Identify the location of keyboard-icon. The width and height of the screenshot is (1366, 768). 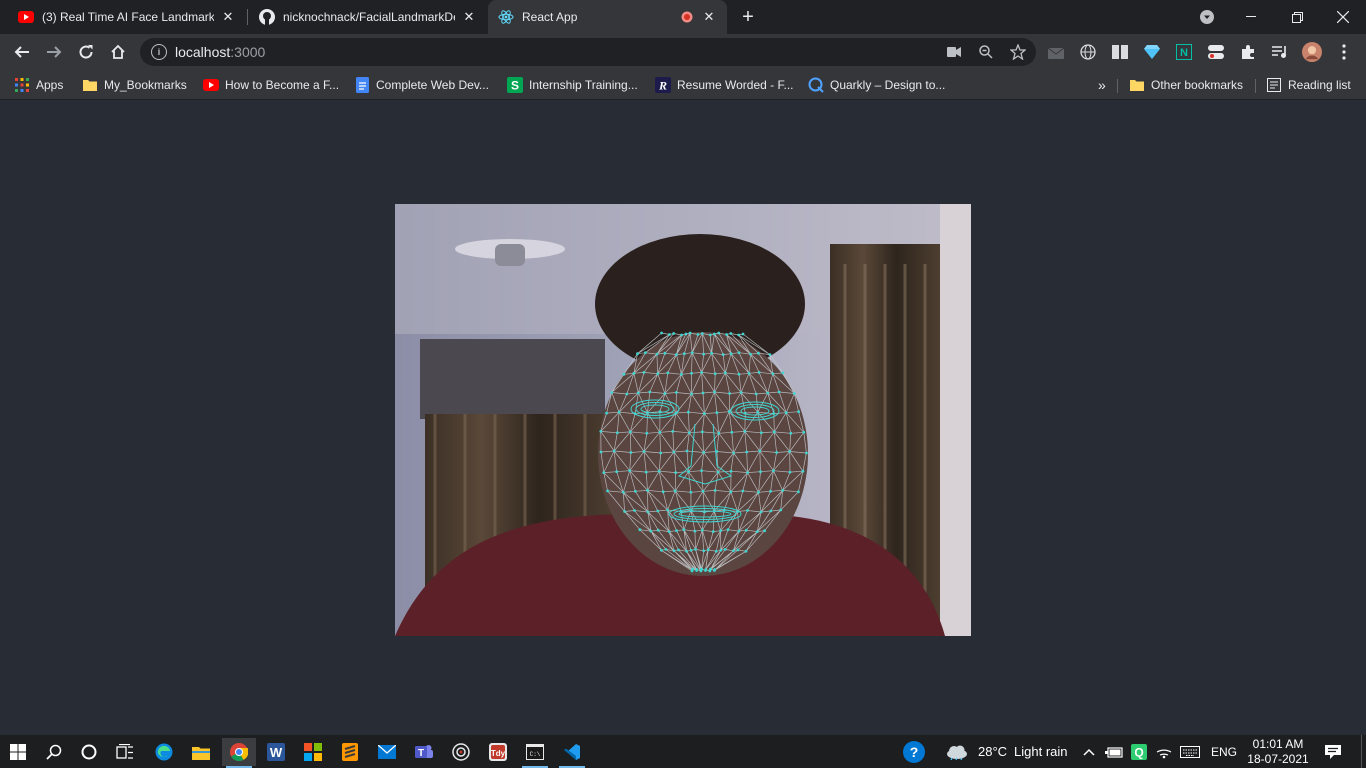
(1190, 752).